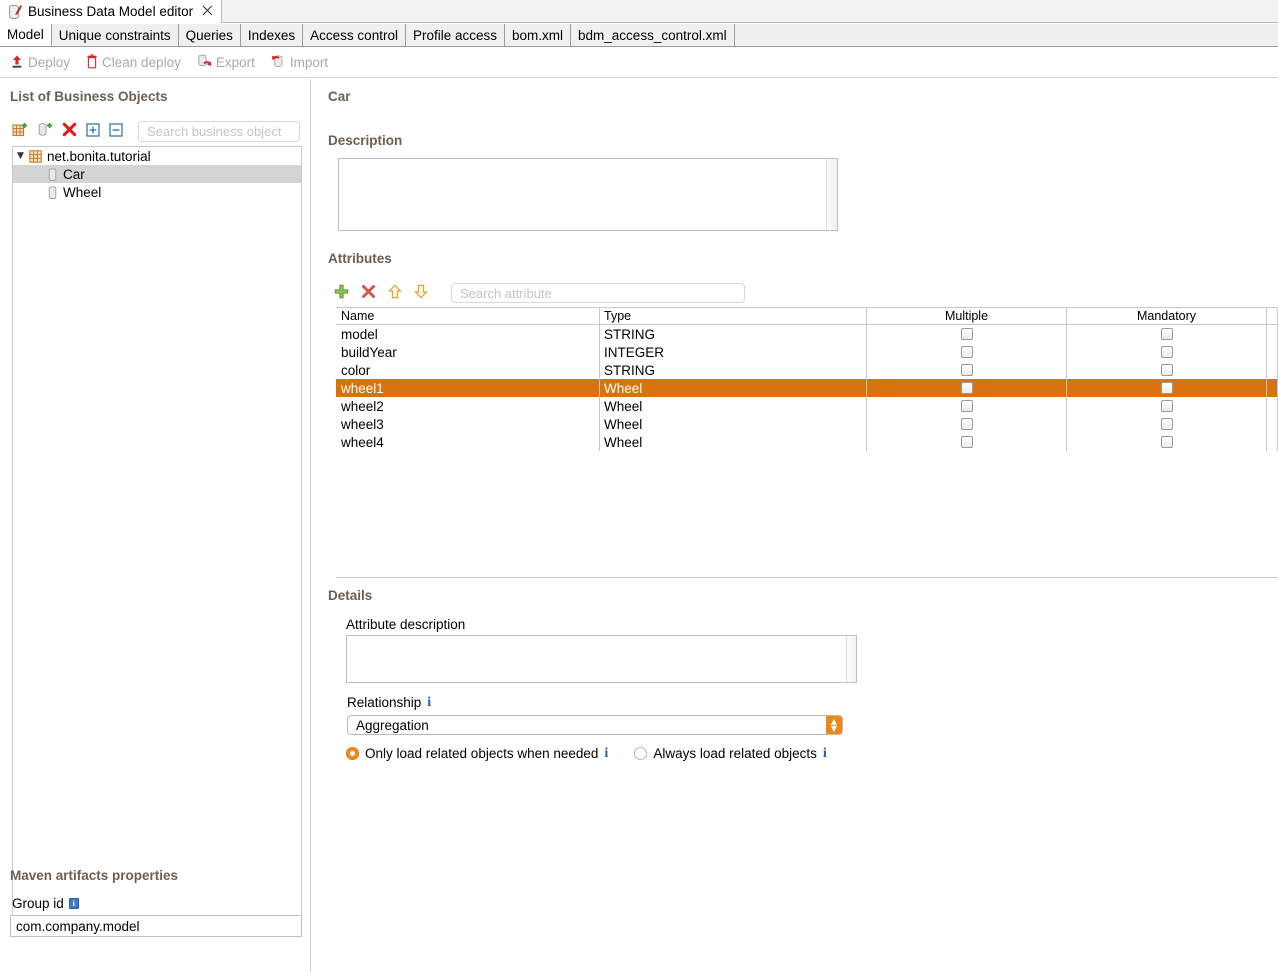 Image resolution: width=1278 pixels, height=972 pixels. I want to click on editor-tab-business-data-model: Business Data Model editor, so click(111, 11).